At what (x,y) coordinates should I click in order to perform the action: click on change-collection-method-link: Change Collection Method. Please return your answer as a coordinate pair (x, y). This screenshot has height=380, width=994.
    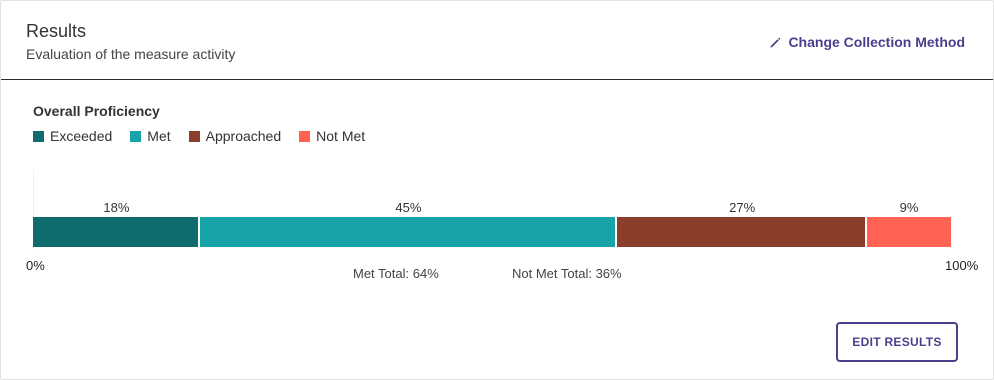
    Looking at the image, I should click on (867, 42).